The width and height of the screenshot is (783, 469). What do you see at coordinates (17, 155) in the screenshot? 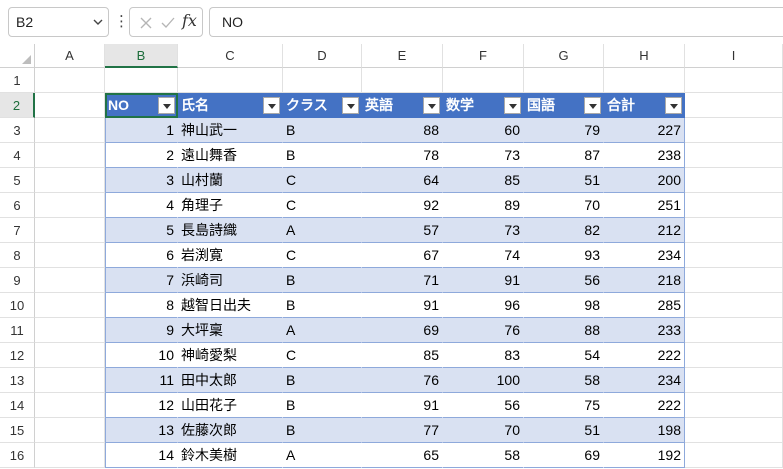
I see `row-header-4: 4` at bounding box center [17, 155].